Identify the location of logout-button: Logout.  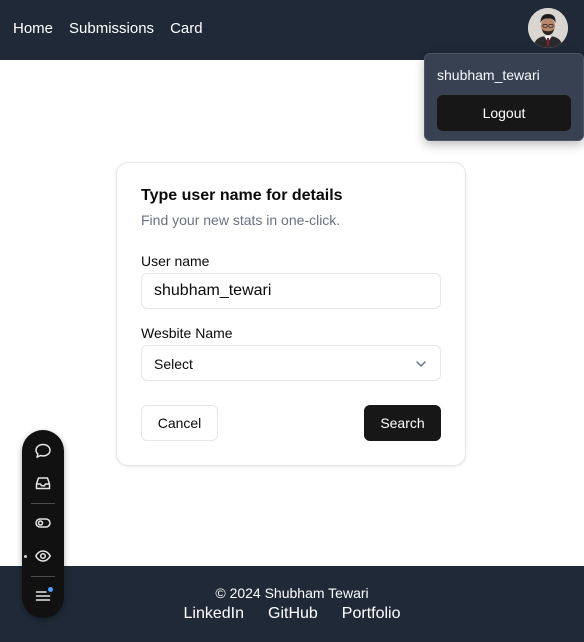
(504, 113).